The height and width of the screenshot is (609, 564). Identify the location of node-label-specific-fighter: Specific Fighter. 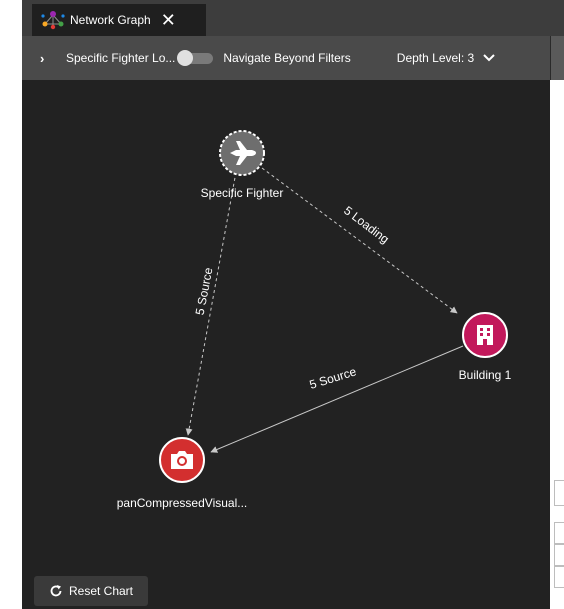
(242, 193).